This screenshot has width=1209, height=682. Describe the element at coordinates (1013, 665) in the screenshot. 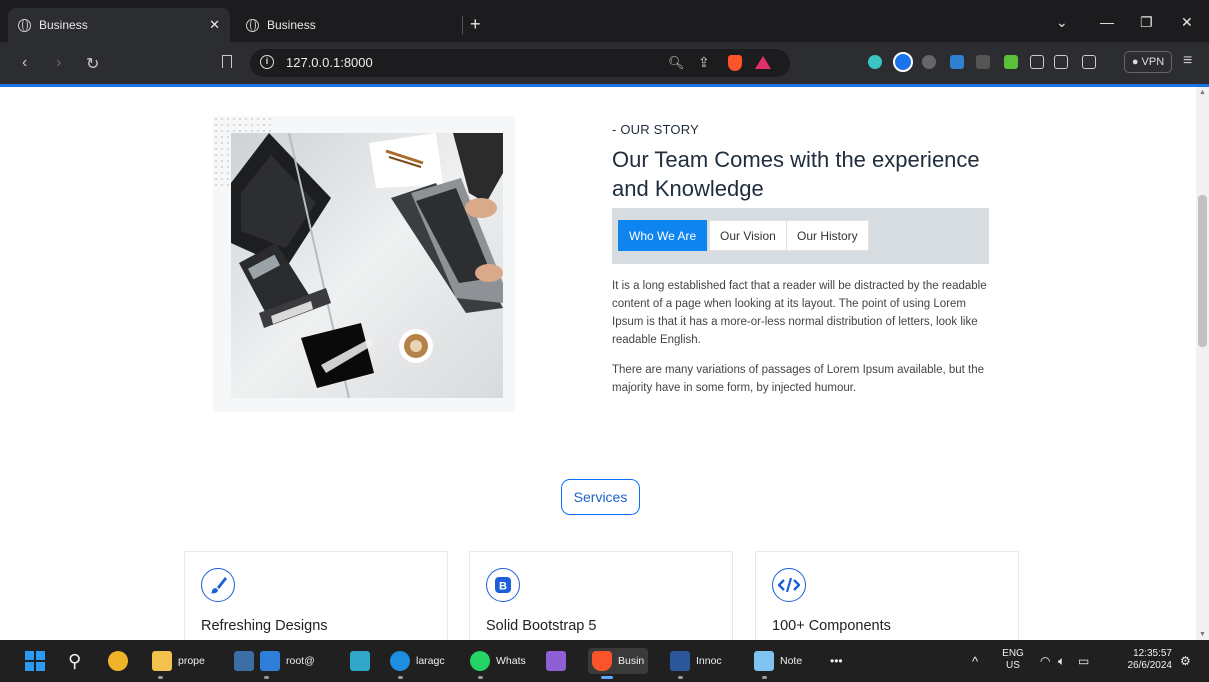

I see `keyboard-layout: US` at that location.